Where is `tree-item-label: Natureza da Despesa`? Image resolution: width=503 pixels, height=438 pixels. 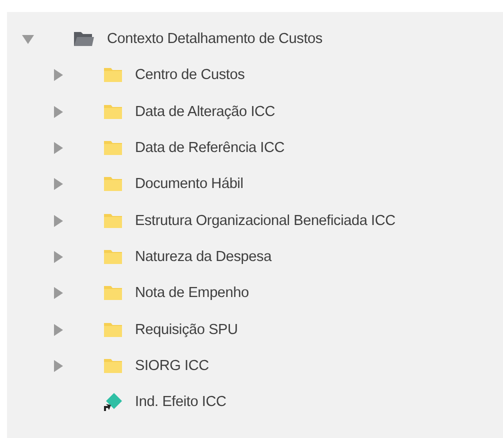
tree-item-label: Natureza da Despesa is located at coordinates (203, 256).